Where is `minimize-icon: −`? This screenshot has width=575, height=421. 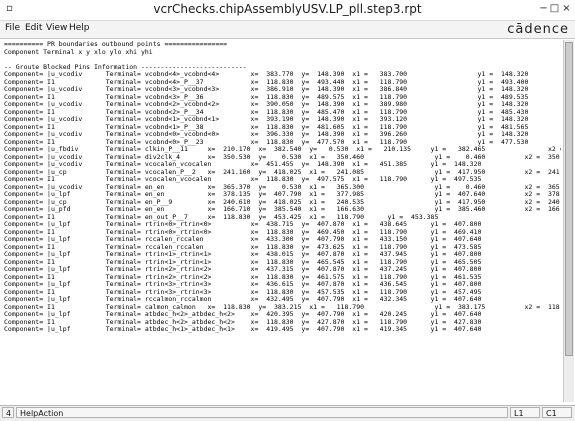
minimize-icon: − is located at coordinates (543, 8).